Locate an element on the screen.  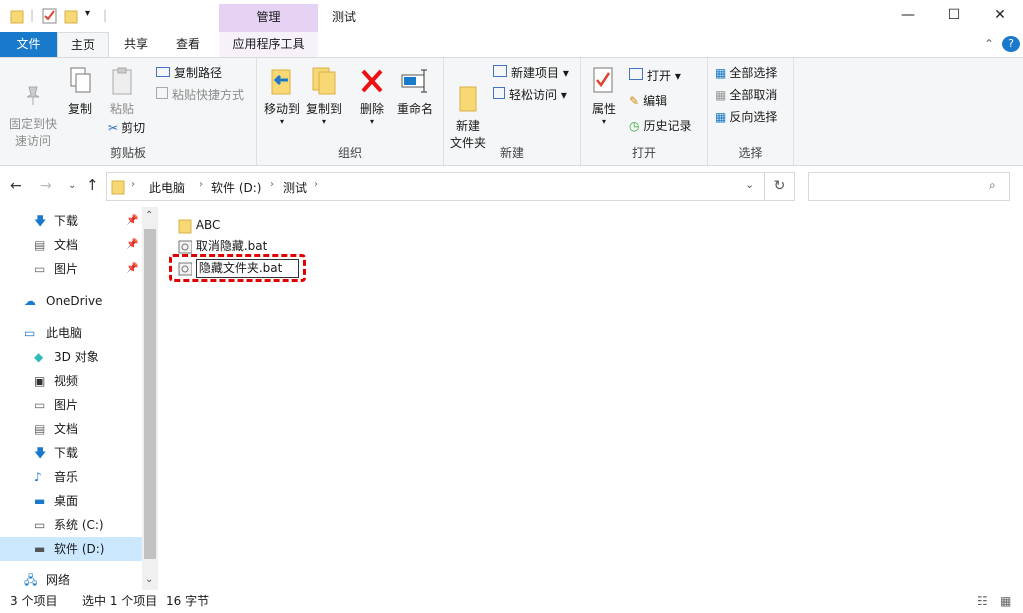
new-folder-quick-icon is located at coordinates (71, 17).